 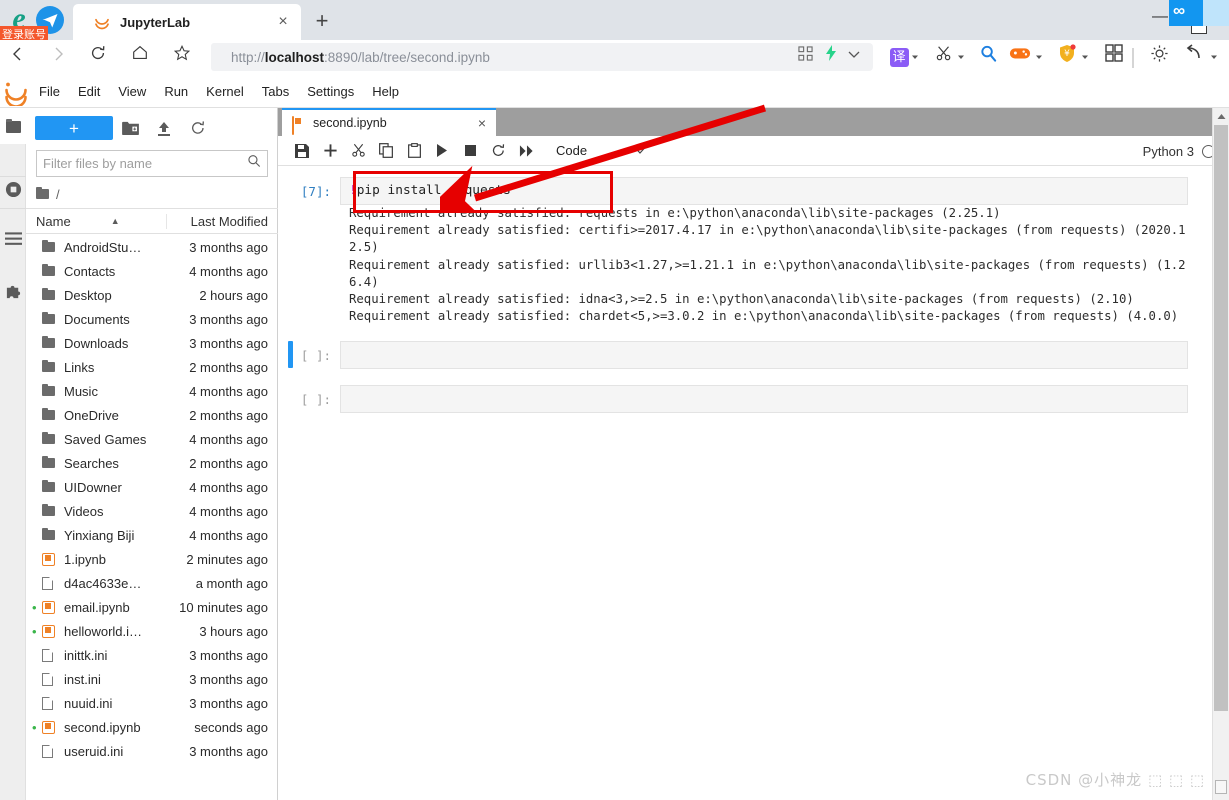 What do you see at coordinates (176, 92) in the screenshot?
I see `menu-run: Run` at bounding box center [176, 92].